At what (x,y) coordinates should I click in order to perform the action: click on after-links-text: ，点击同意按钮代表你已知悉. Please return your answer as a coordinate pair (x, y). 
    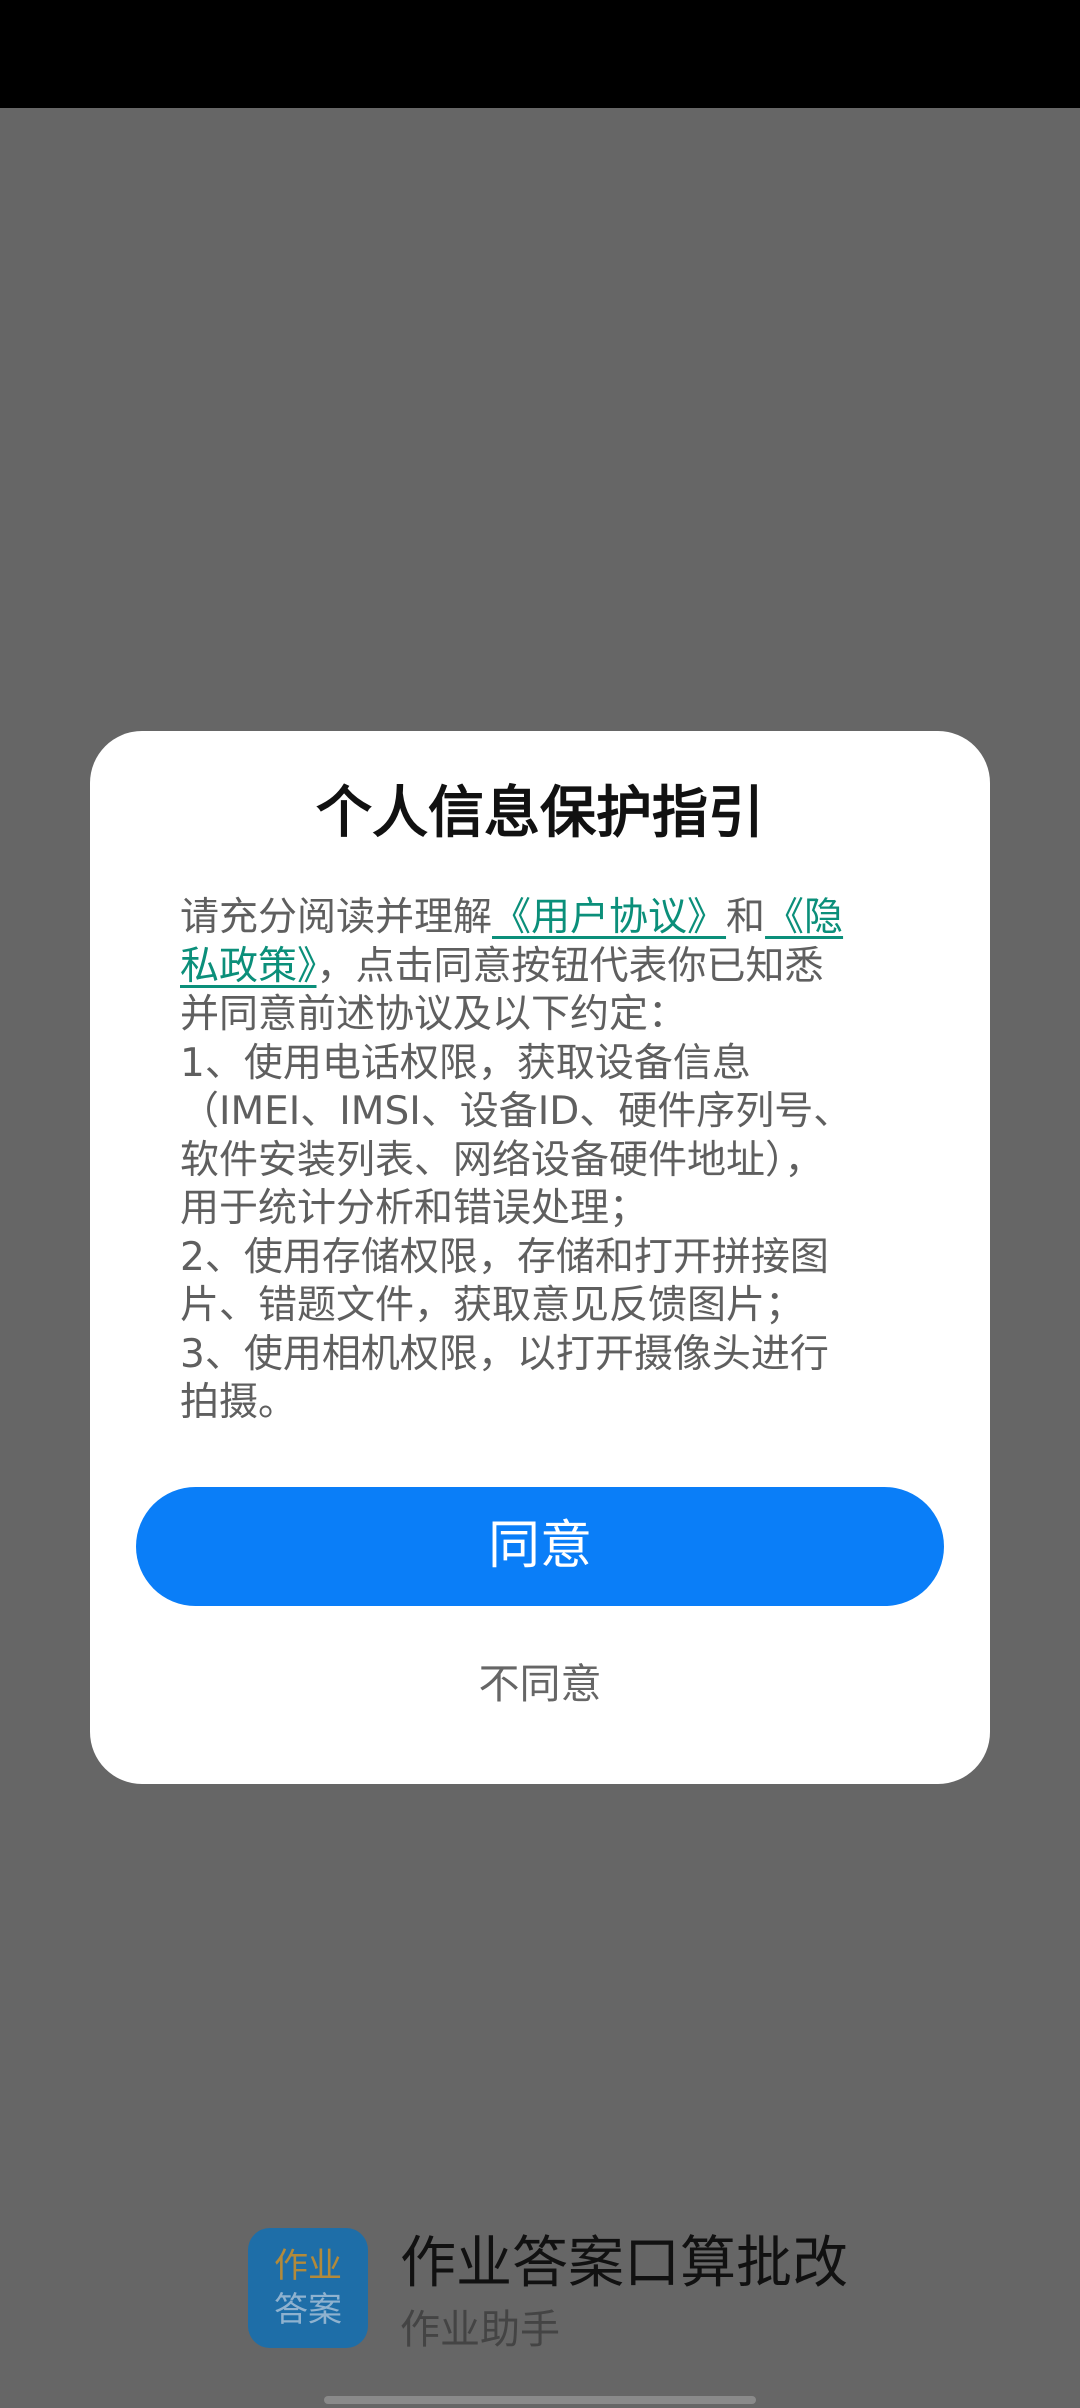
    Looking at the image, I should click on (570, 966).